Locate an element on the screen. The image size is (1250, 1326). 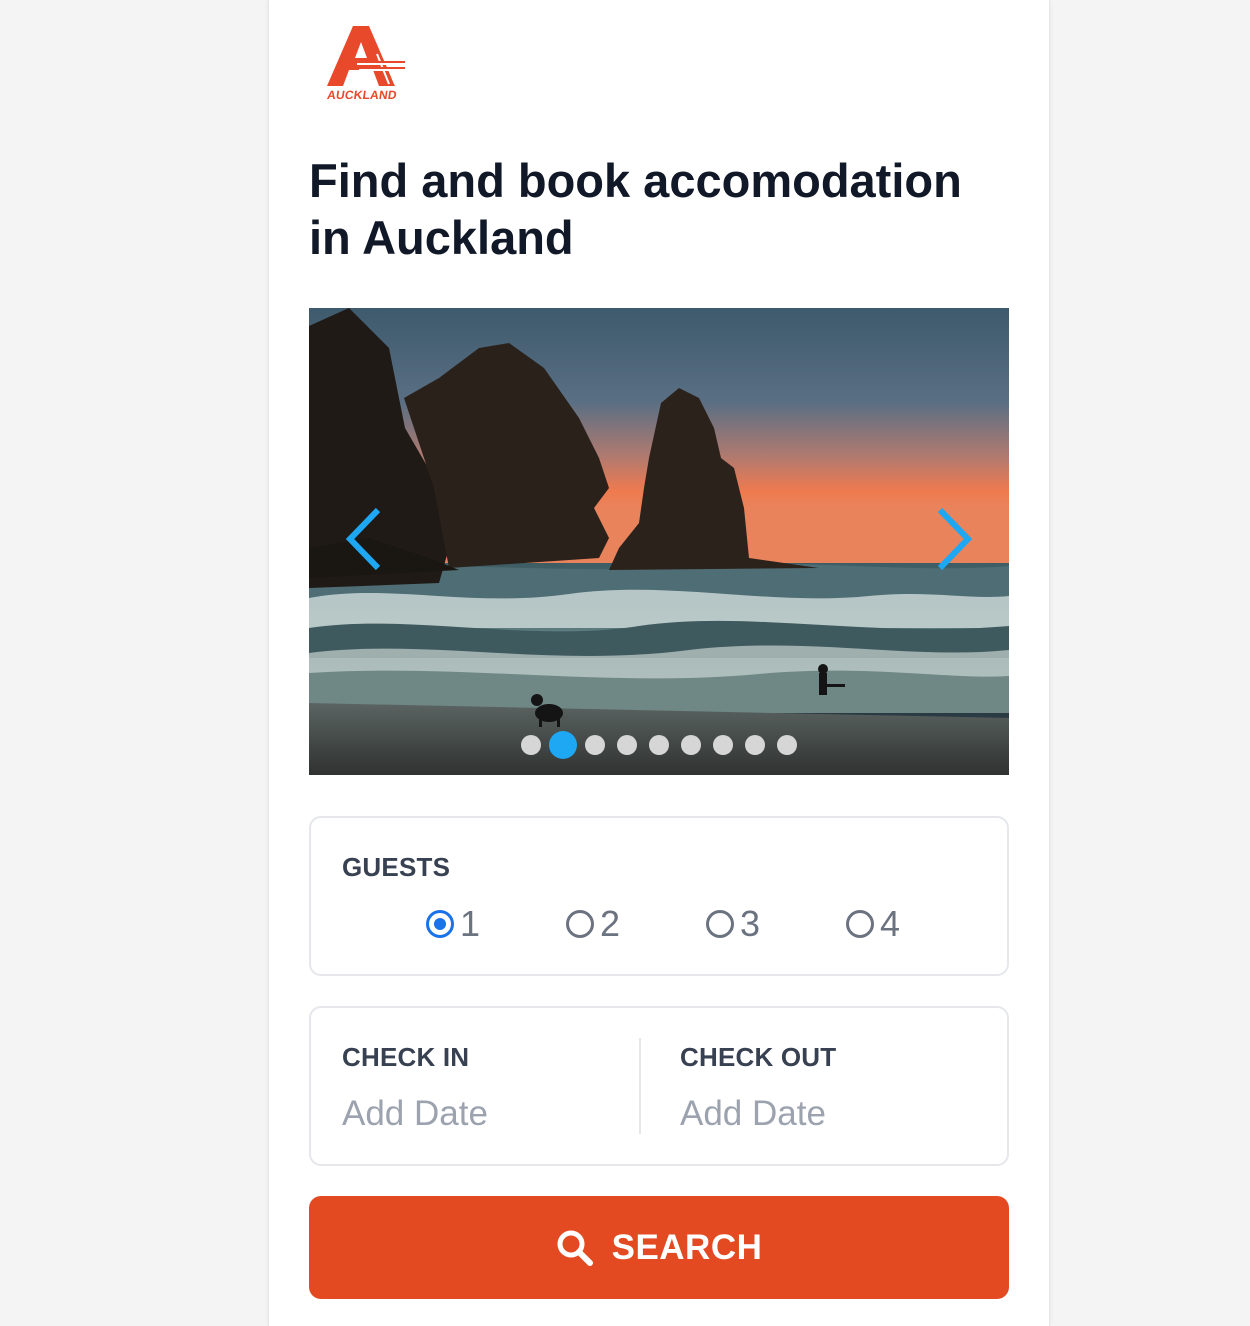
carousel-prev-button is located at coordinates (364, 539).